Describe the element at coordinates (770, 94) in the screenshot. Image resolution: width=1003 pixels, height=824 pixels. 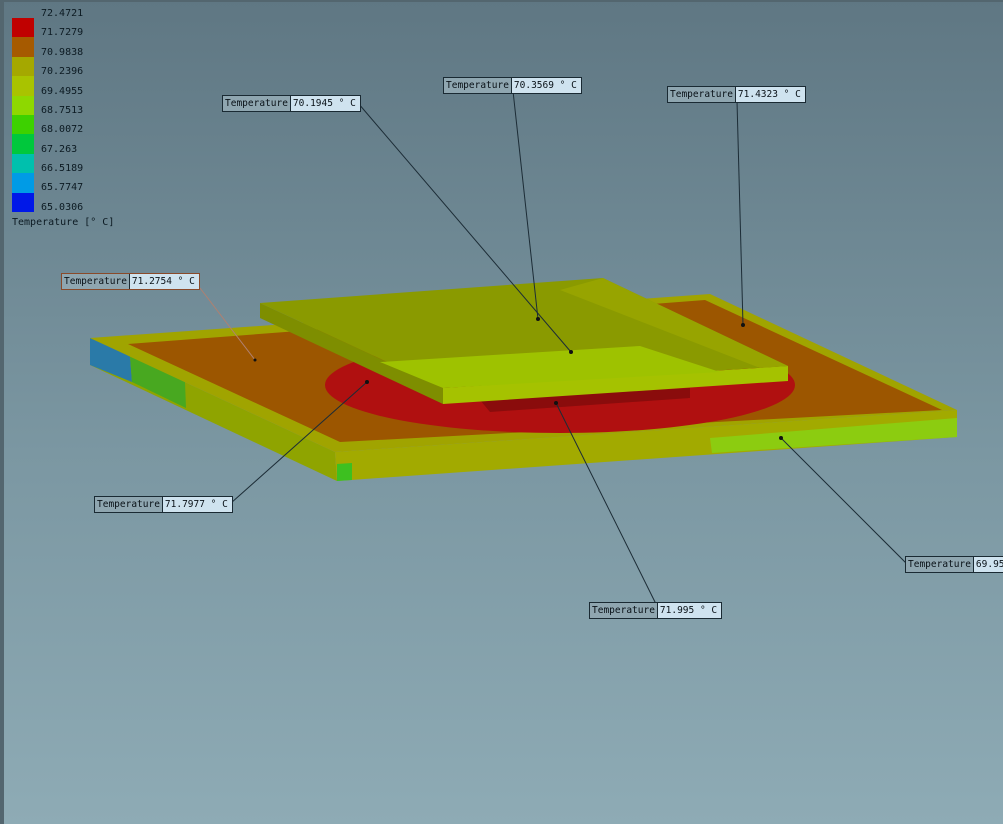
I see `probe-value: 71.4323 ° C` at that location.